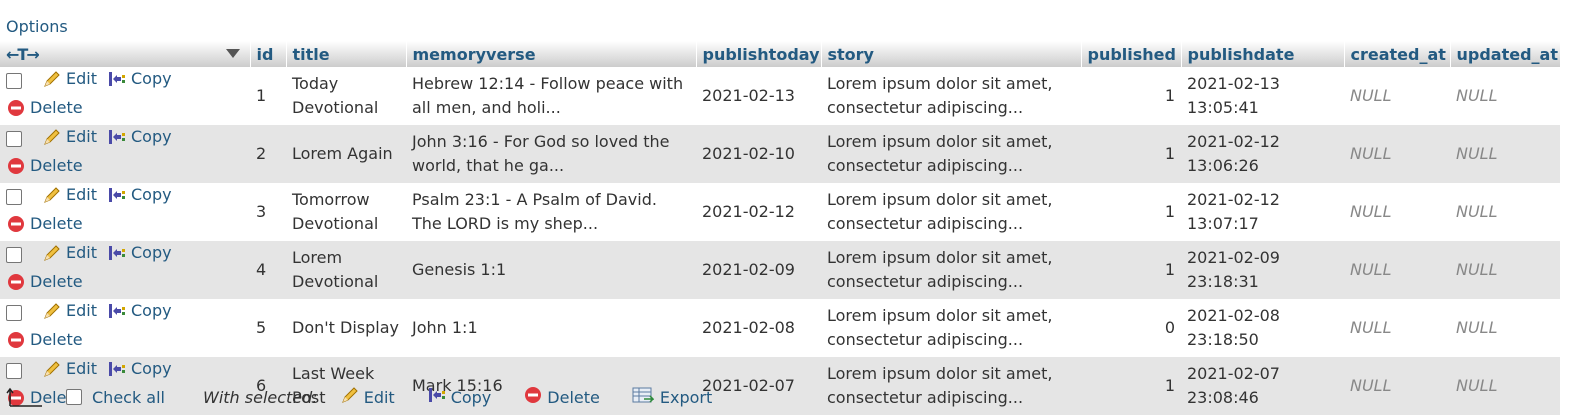  Describe the element at coordinates (1263, 54) in the screenshot. I see `column-header-publishdate: publishdate` at that location.